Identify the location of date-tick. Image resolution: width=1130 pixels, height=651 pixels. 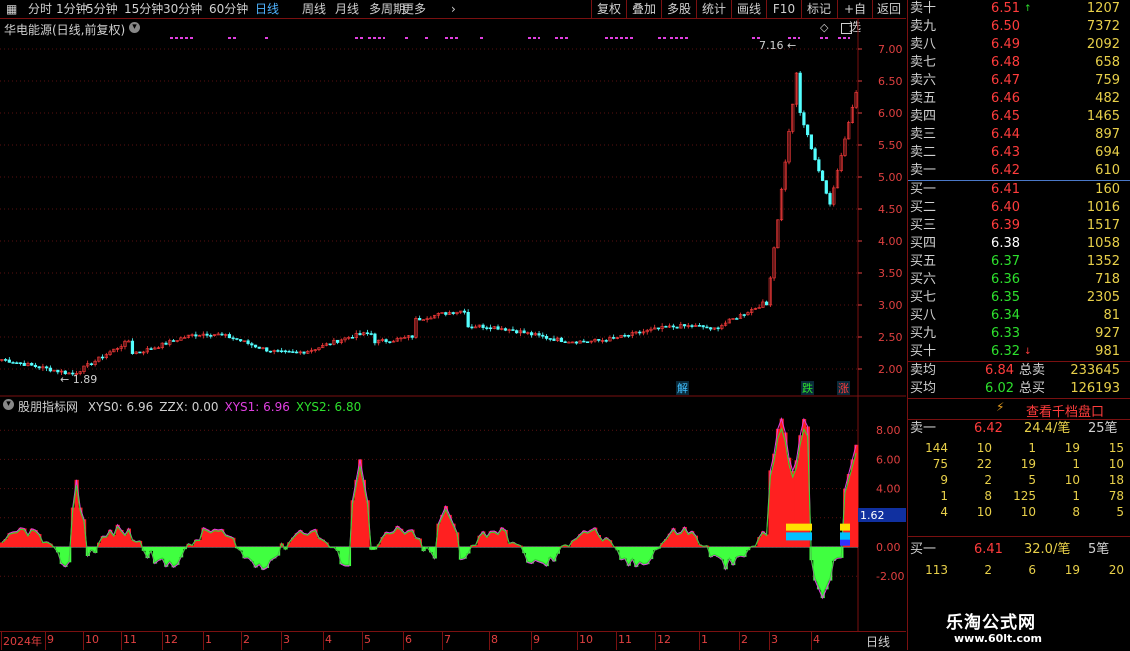
(323, 641).